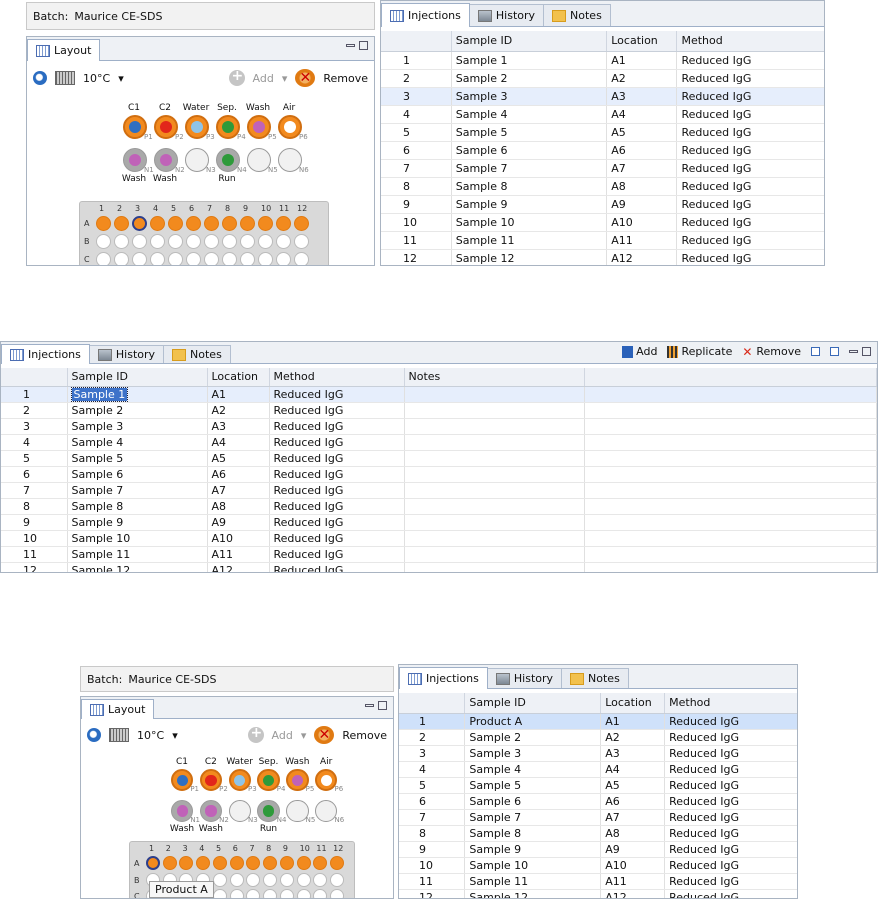  Describe the element at coordinates (416, 204) in the screenshot. I see `table-cell: 9` at that location.